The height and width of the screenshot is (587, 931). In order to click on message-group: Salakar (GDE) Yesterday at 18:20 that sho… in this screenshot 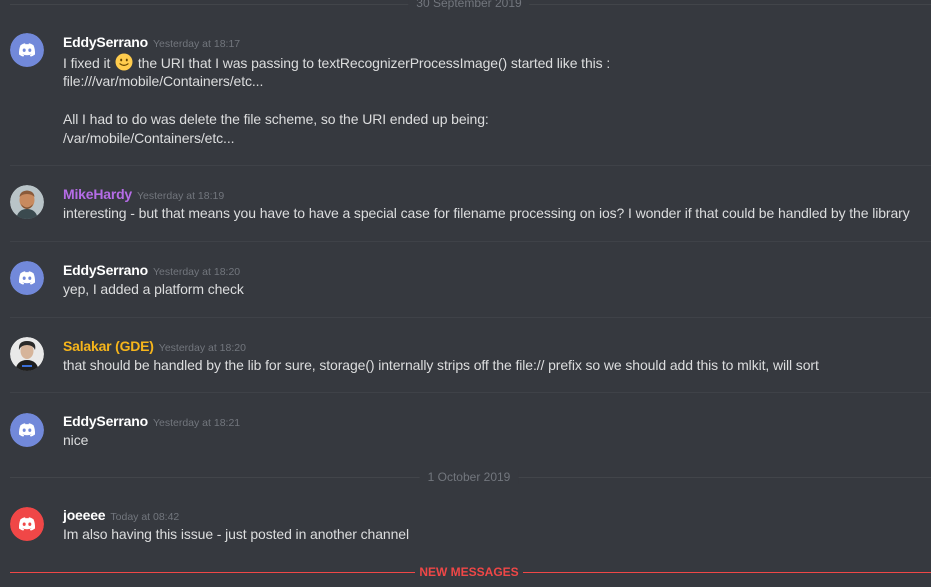, I will do `click(465, 355)`.